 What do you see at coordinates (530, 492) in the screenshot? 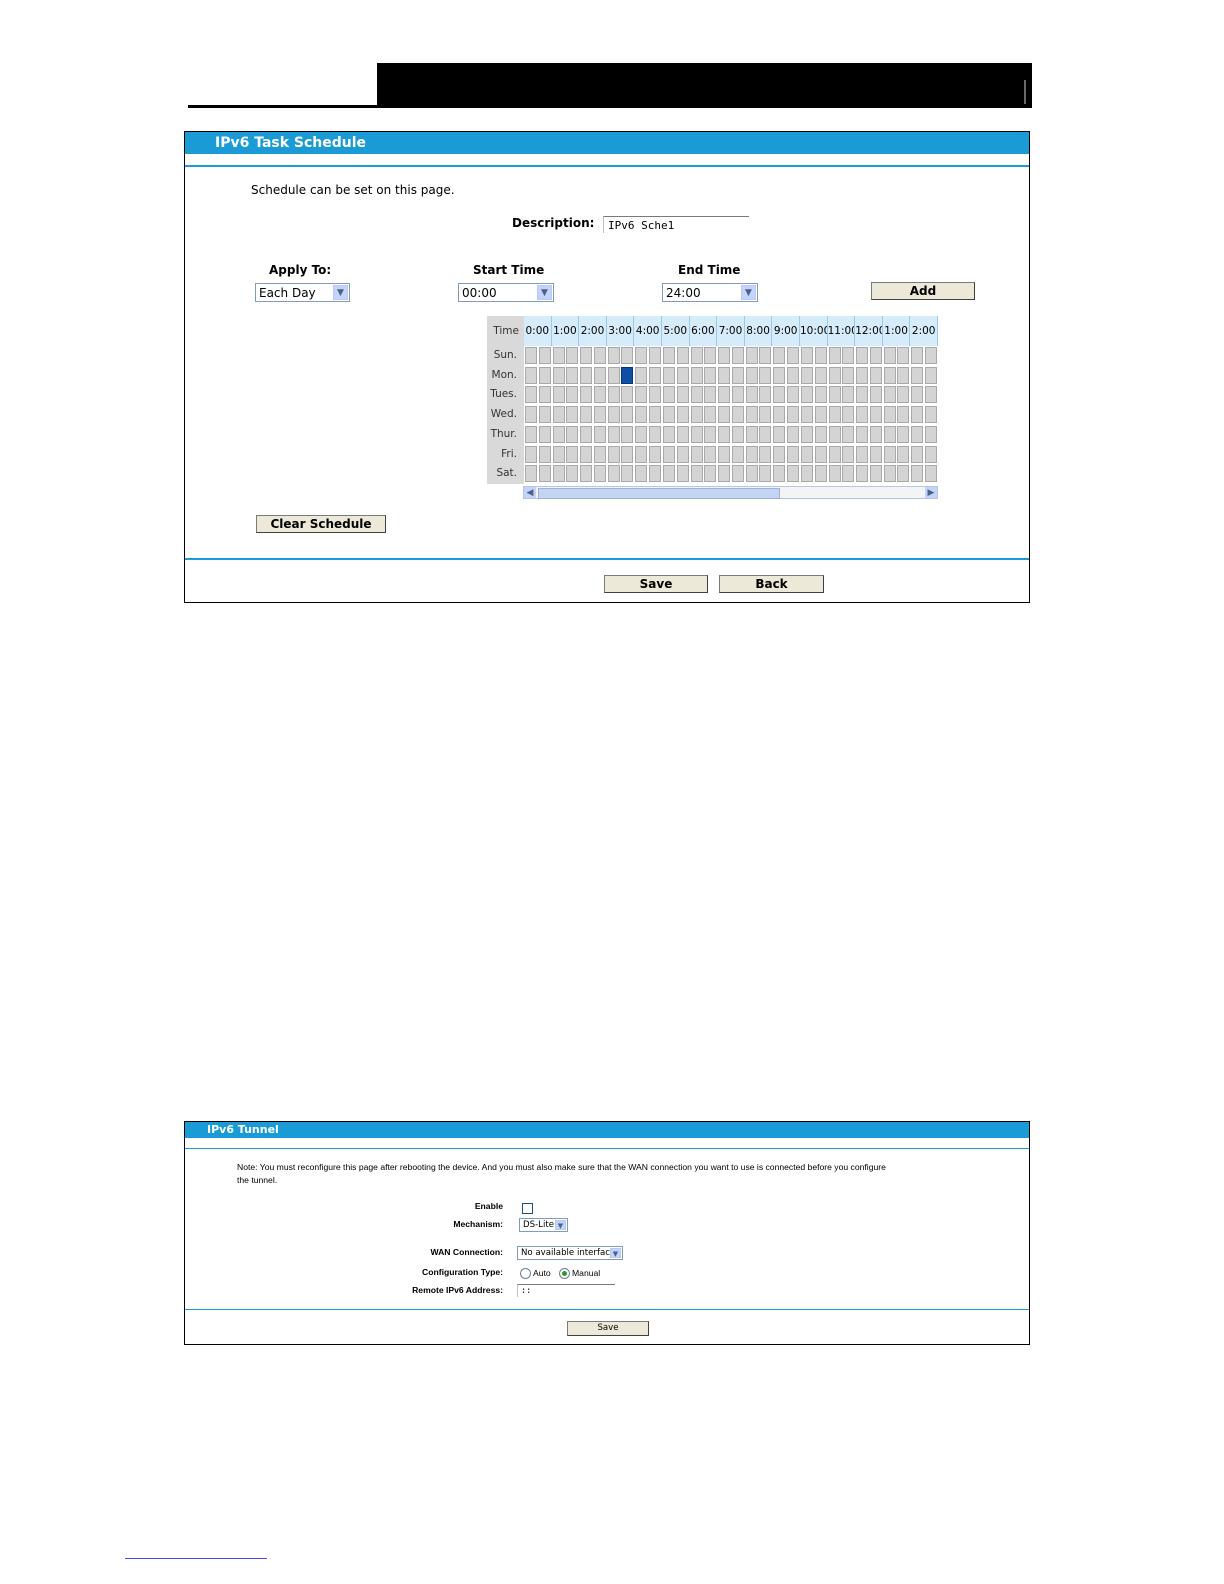
I see `scroll-left-icon: ◀` at bounding box center [530, 492].